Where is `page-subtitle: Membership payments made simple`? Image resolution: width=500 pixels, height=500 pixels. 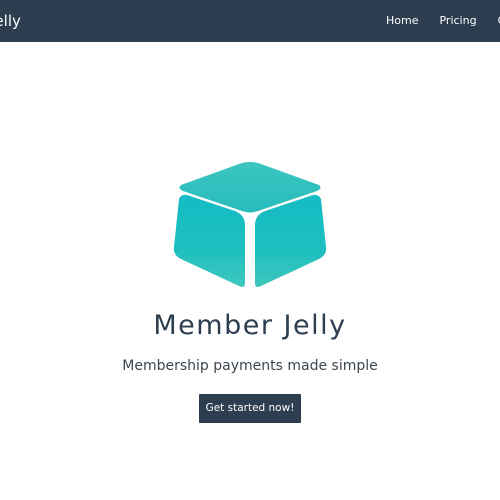
page-subtitle: Membership payments made simple is located at coordinates (250, 366).